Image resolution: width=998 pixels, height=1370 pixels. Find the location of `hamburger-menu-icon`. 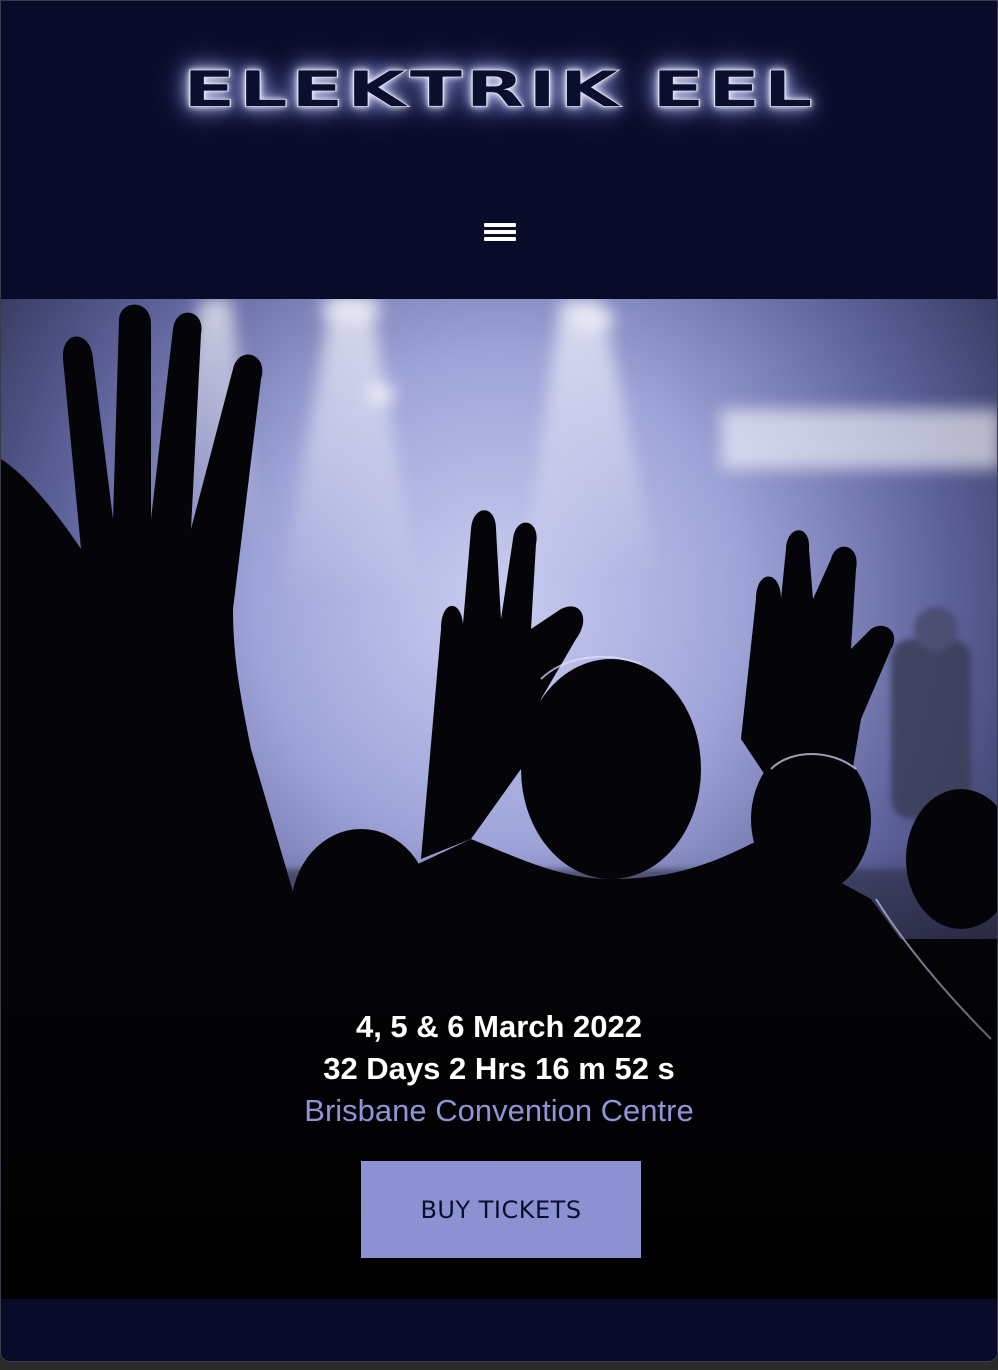

hamburger-menu-icon is located at coordinates (500, 233).